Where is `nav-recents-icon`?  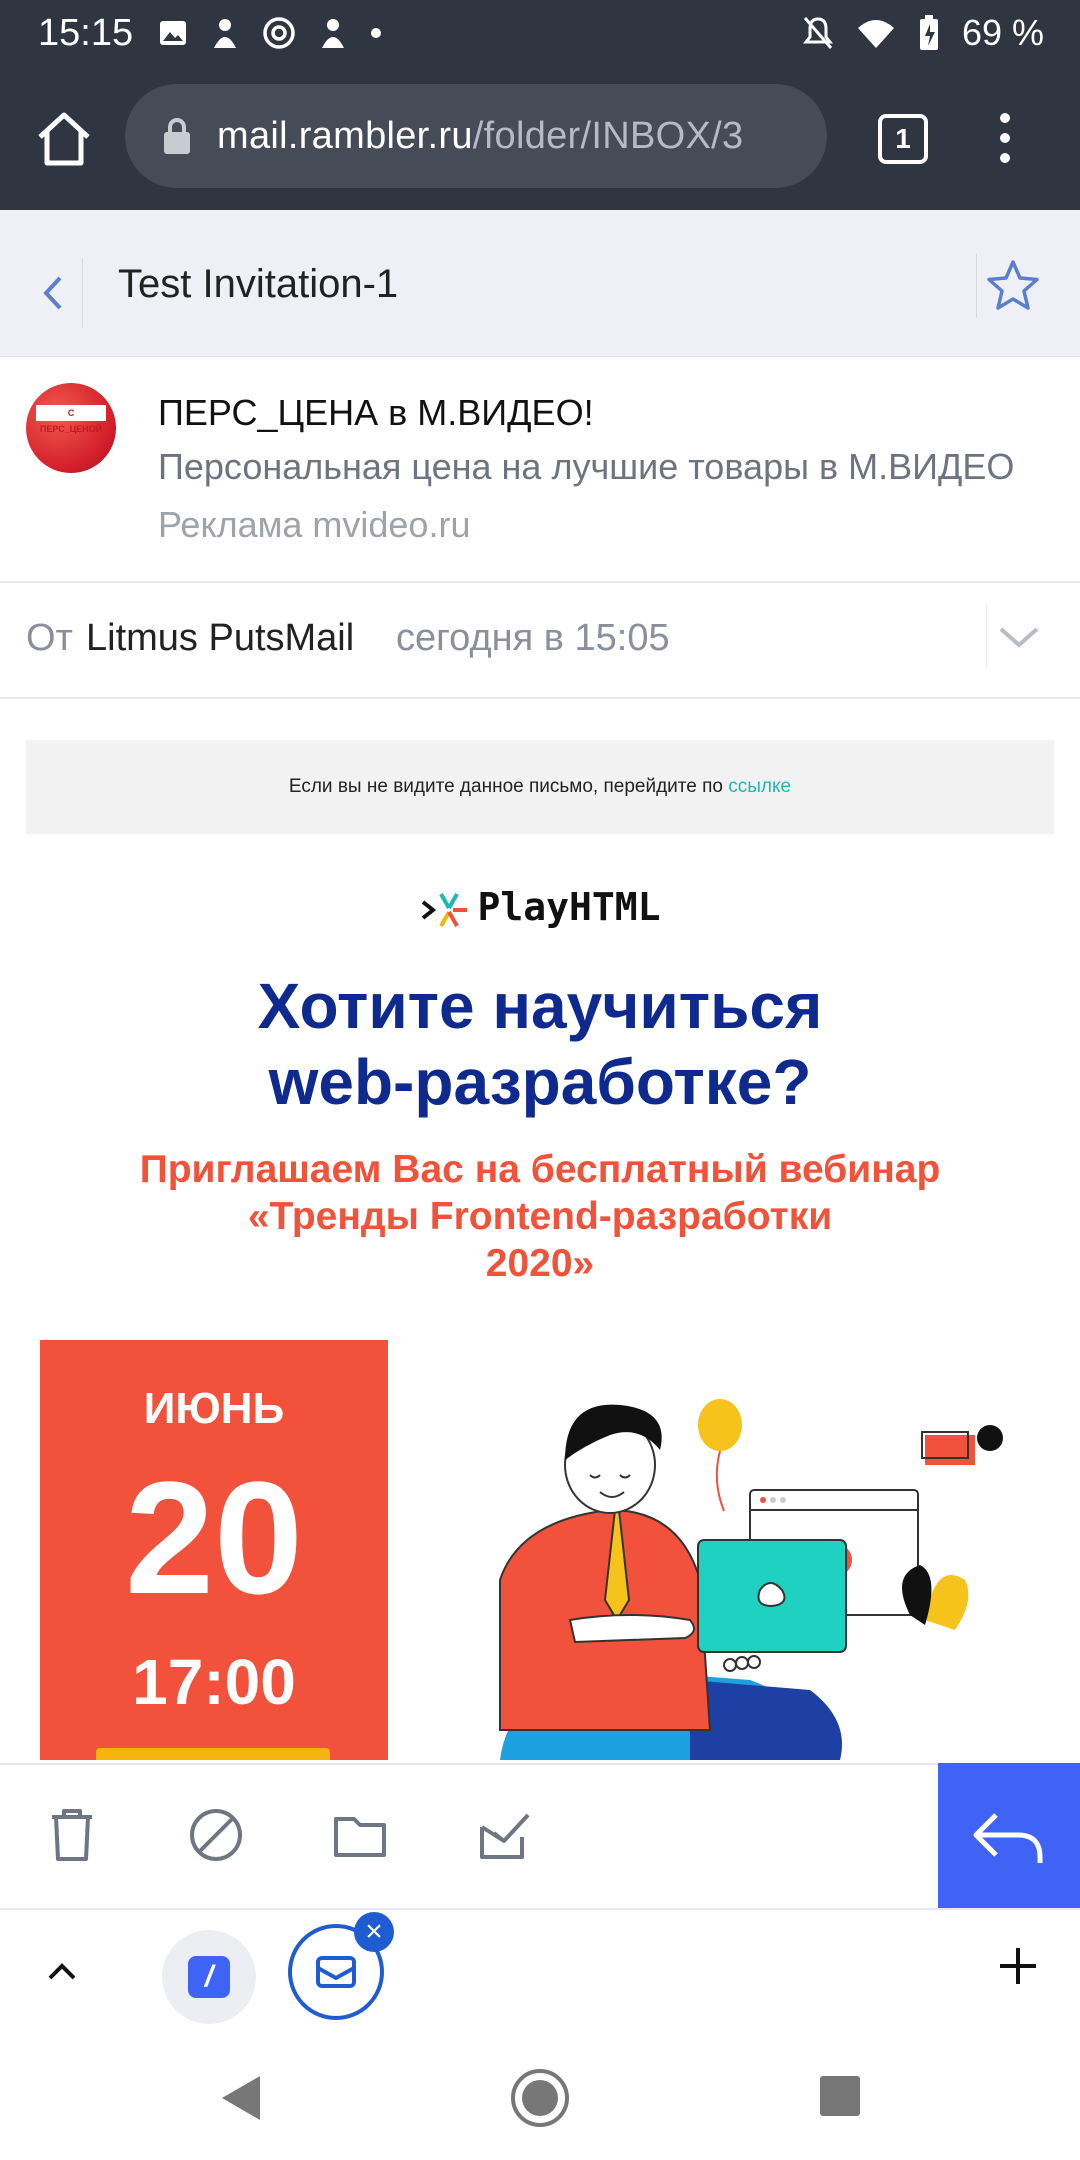
nav-recents-icon is located at coordinates (840, 2096).